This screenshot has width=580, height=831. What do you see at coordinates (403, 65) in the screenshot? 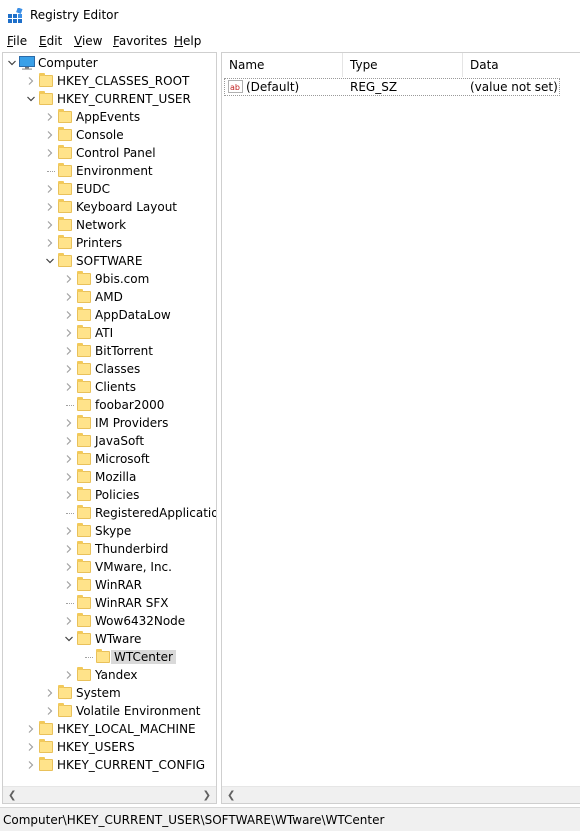
I see `column-header-type: Type` at bounding box center [403, 65].